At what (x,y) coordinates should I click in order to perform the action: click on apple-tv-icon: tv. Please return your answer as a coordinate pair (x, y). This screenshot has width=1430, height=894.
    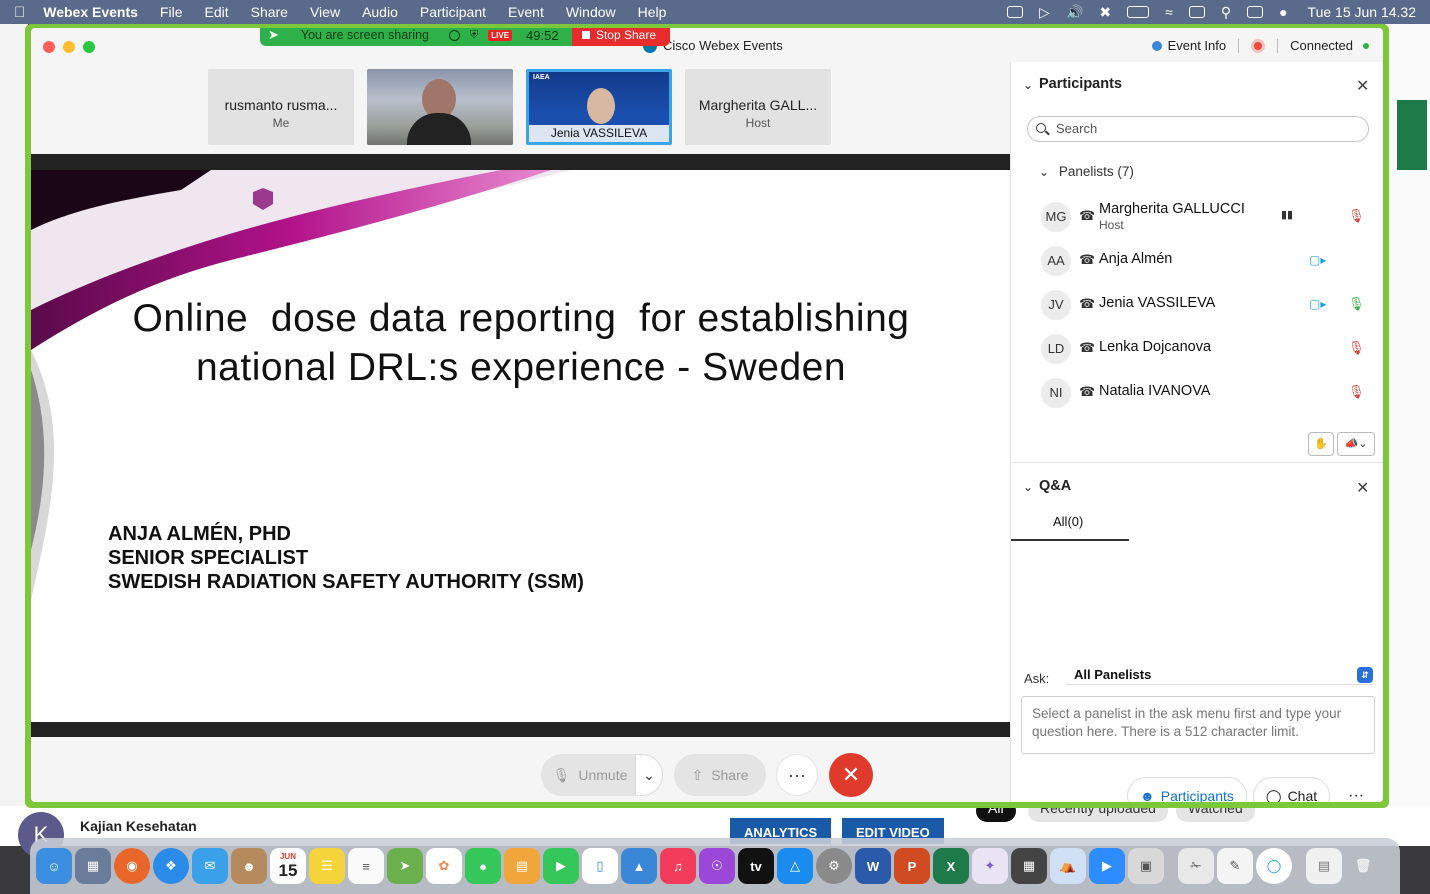
    Looking at the image, I should click on (756, 866).